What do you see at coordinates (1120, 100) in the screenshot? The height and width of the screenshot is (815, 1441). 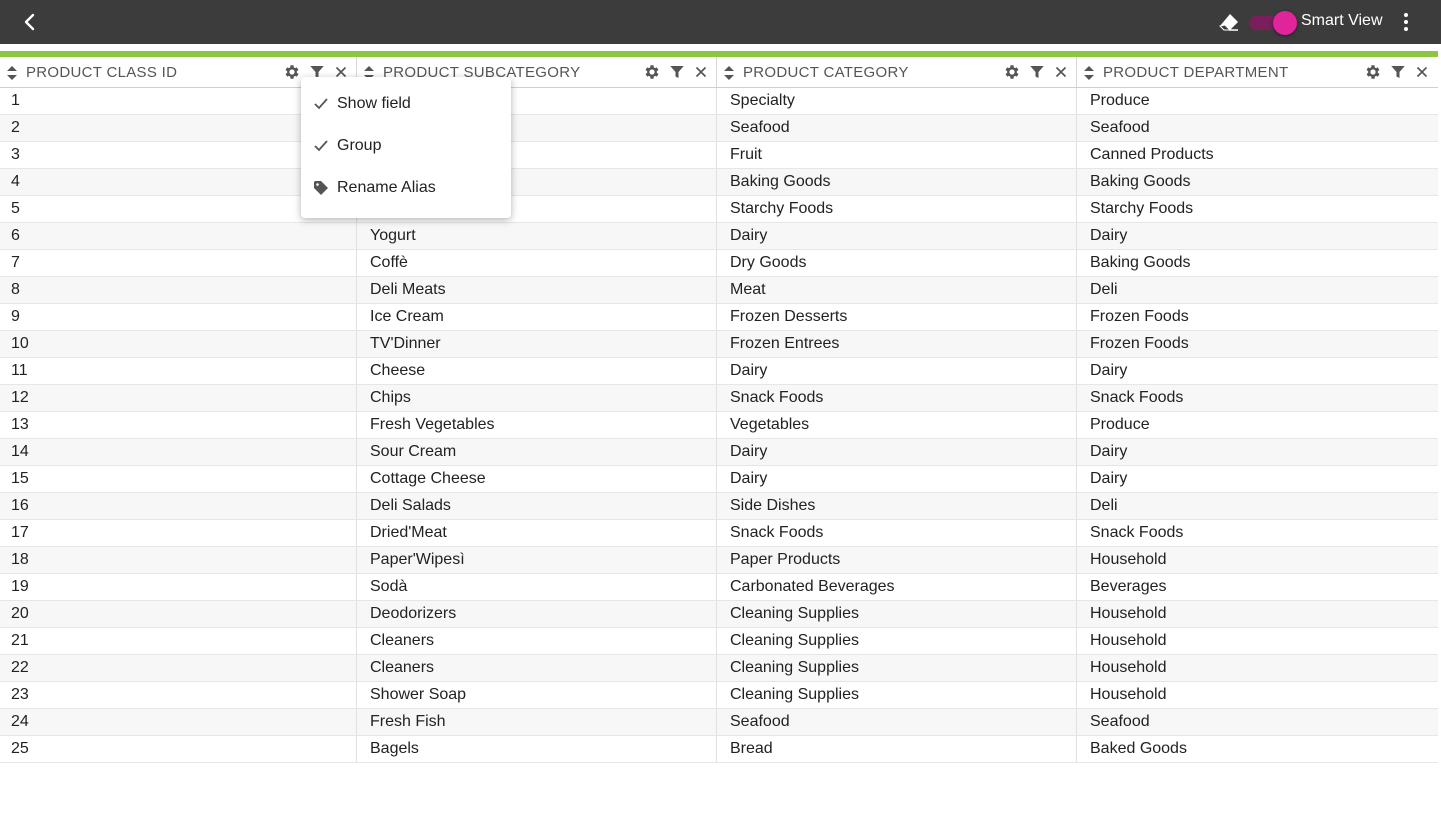 I see `table-cell-department: Produce` at bounding box center [1120, 100].